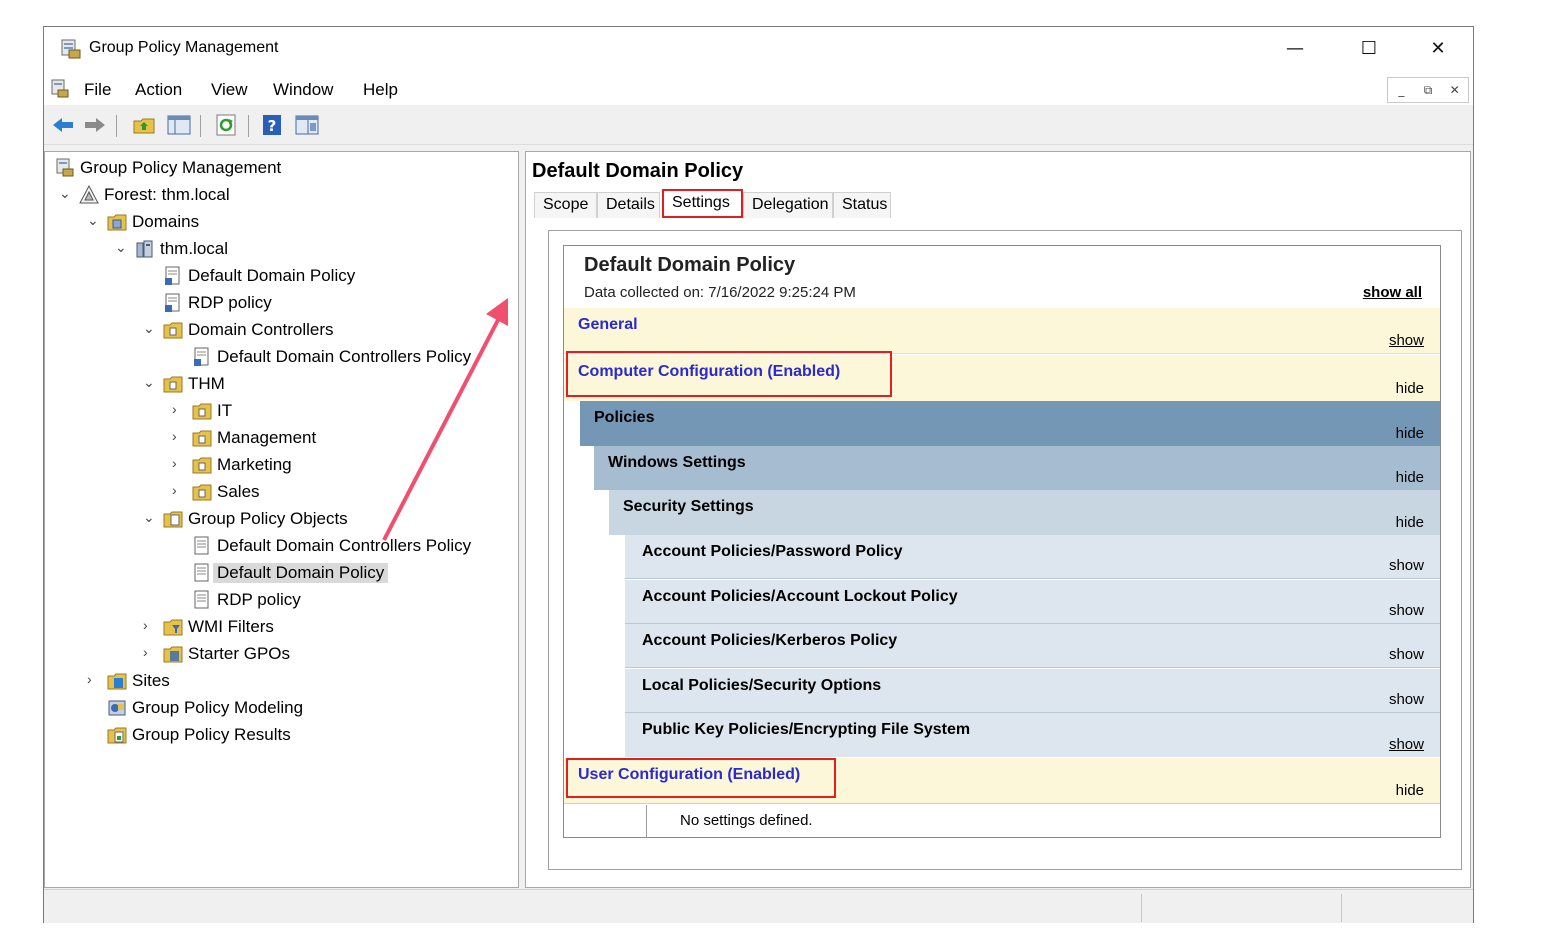  What do you see at coordinates (60, 89) in the screenshot?
I see `mmc-console-icon` at bounding box center [60, 89].